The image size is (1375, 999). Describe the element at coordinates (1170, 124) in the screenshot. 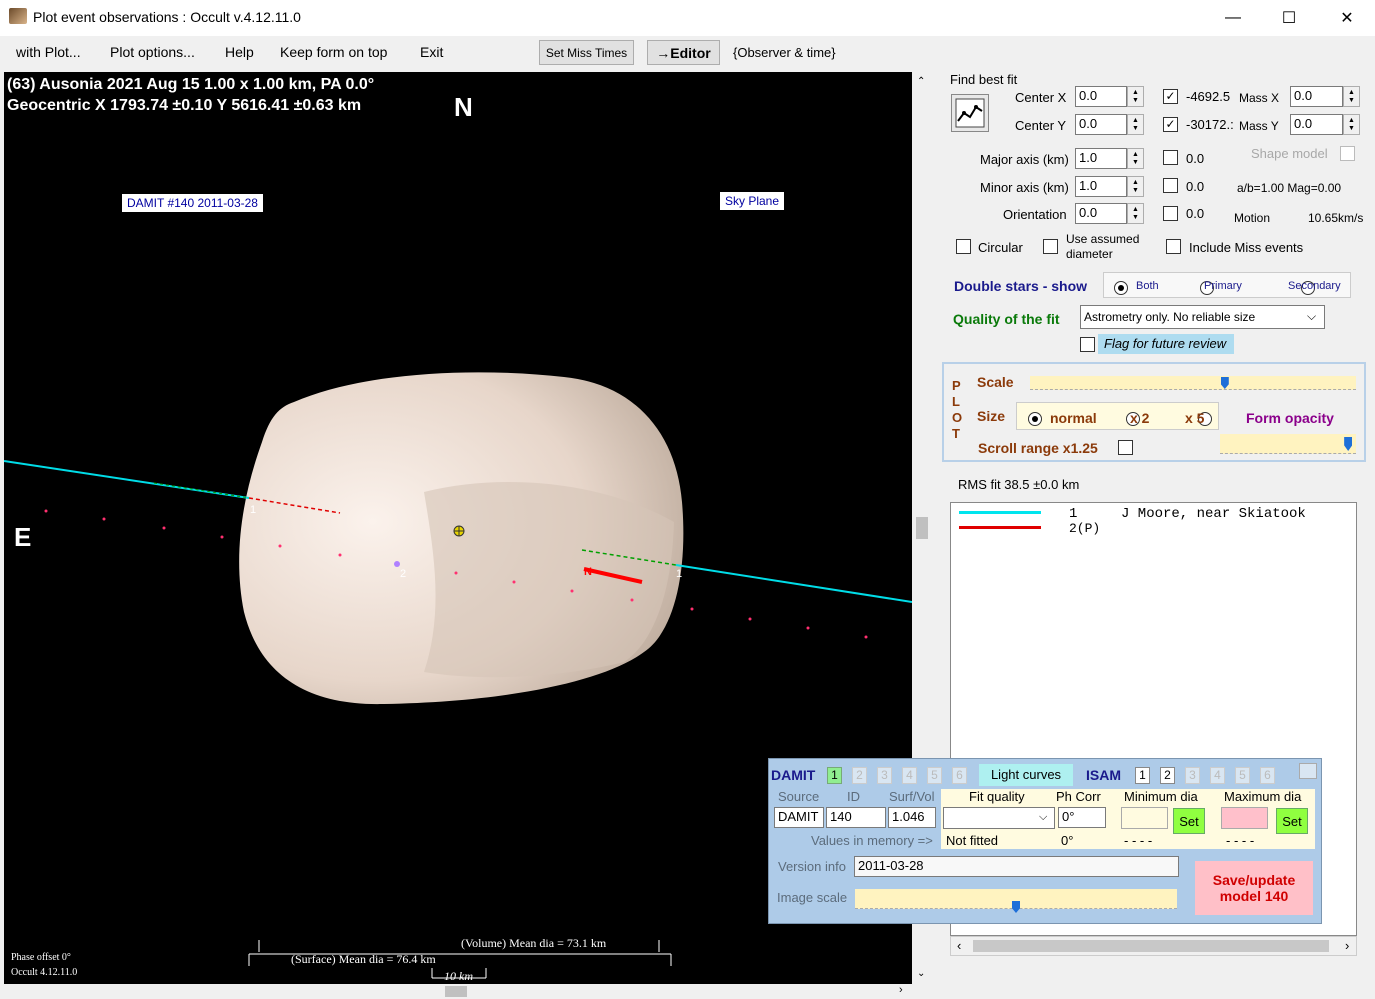

I see `y-value-checkbox: ✓` at that location.